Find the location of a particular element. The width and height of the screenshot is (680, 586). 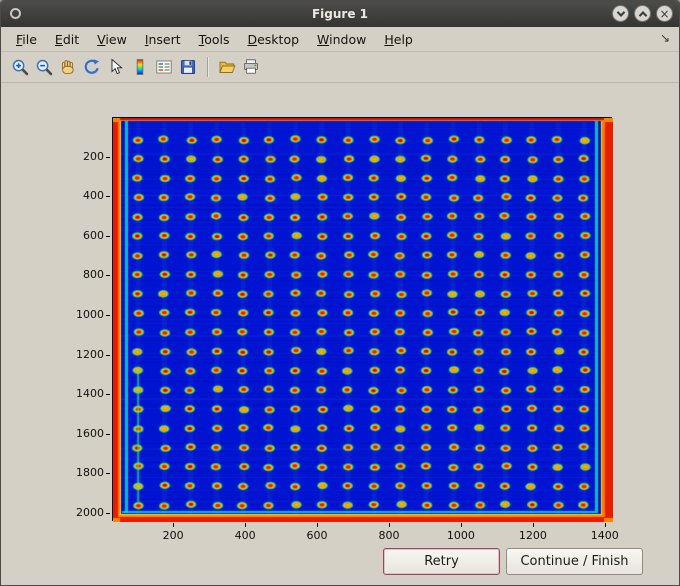

x-tick-label: 1000 is located at coordinates (460, 535).